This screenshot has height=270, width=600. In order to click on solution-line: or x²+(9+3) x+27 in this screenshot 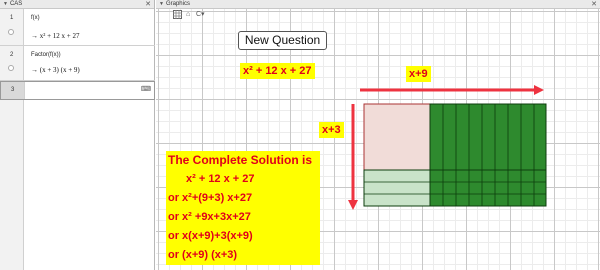, I will do `click(210, 198)`.